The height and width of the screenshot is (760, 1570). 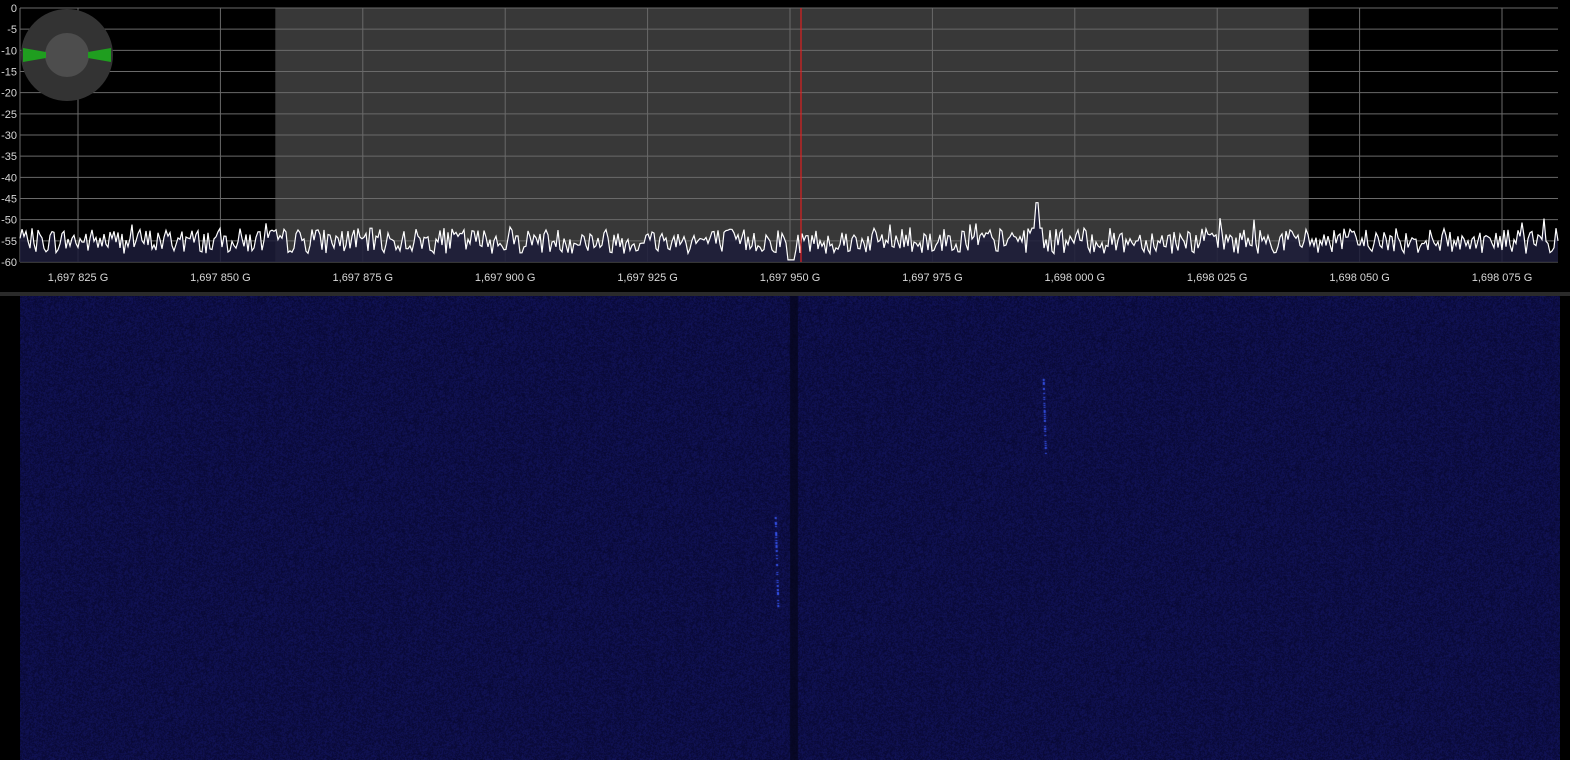 I want to click on frequency-tick-label: 1,698 000 G, so click(x=1075, y=278).